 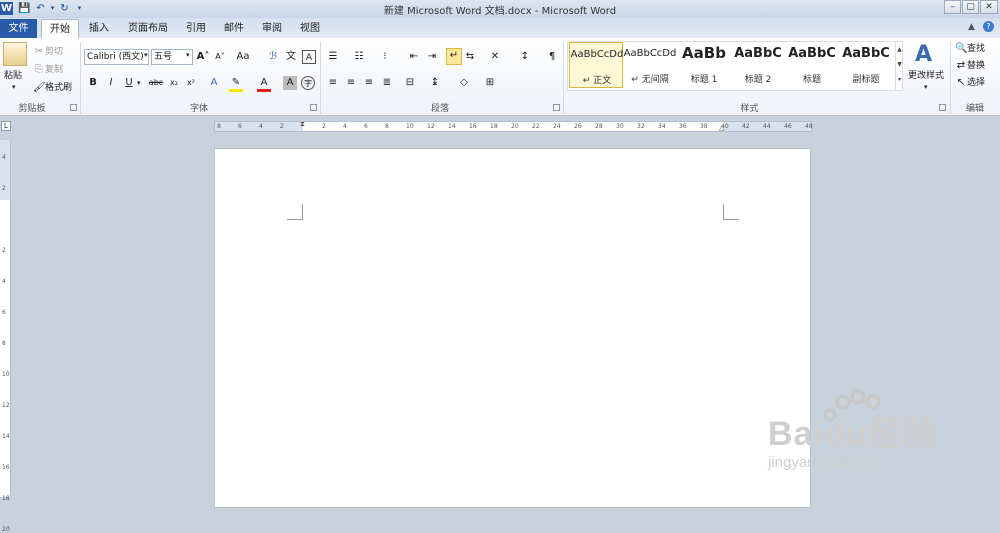 What do you see at coordinates (500, 28) in the screenshot?
I see `ribbon-tabs: 文件 开始 插入 页面布局 引用 邮件 审阅 视图 ▲ ?` at bounding box center [500, 28].